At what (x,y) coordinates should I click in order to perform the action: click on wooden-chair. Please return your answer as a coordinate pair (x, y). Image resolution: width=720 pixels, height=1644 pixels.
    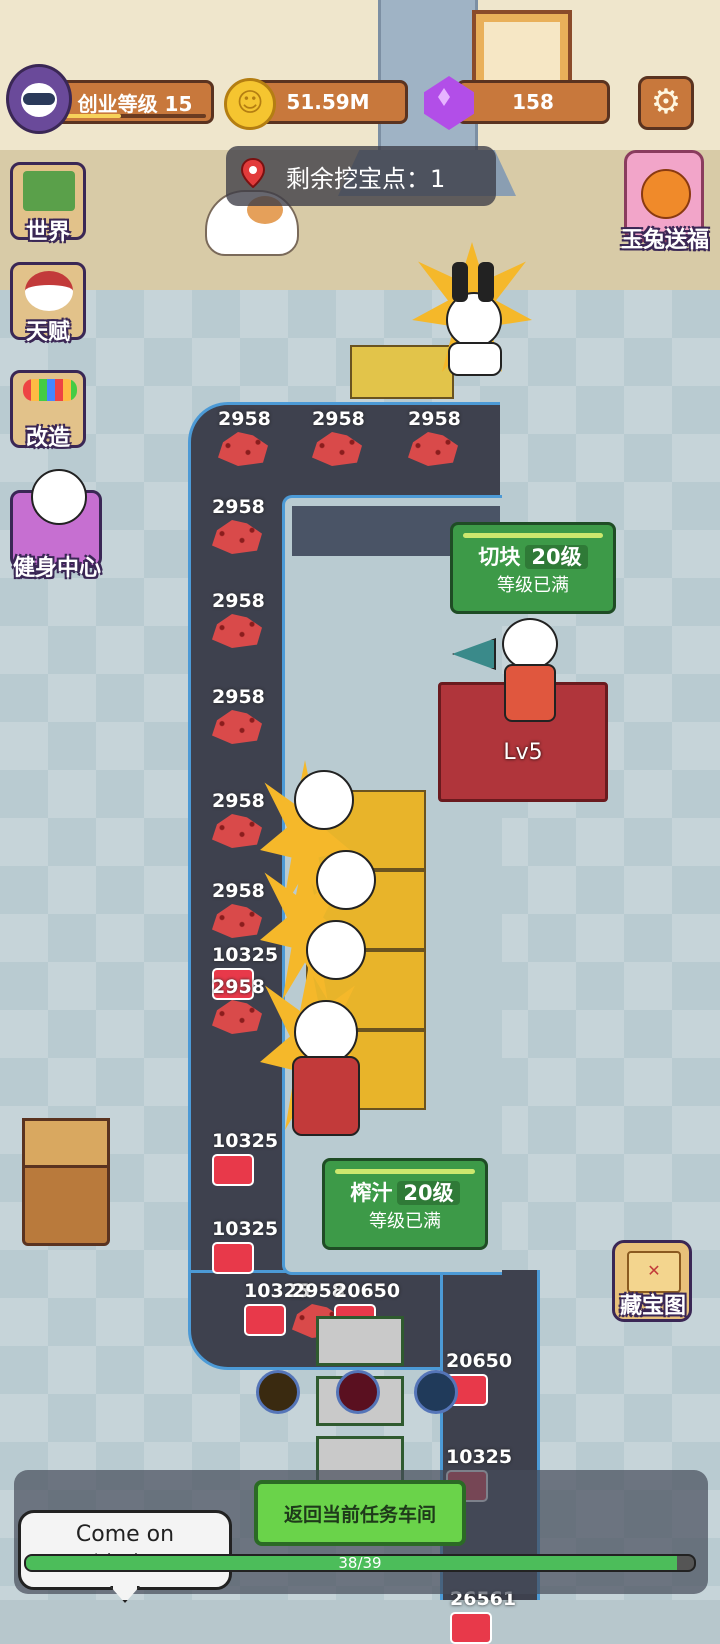
    Looking at the image, I should click on (66, 1182).